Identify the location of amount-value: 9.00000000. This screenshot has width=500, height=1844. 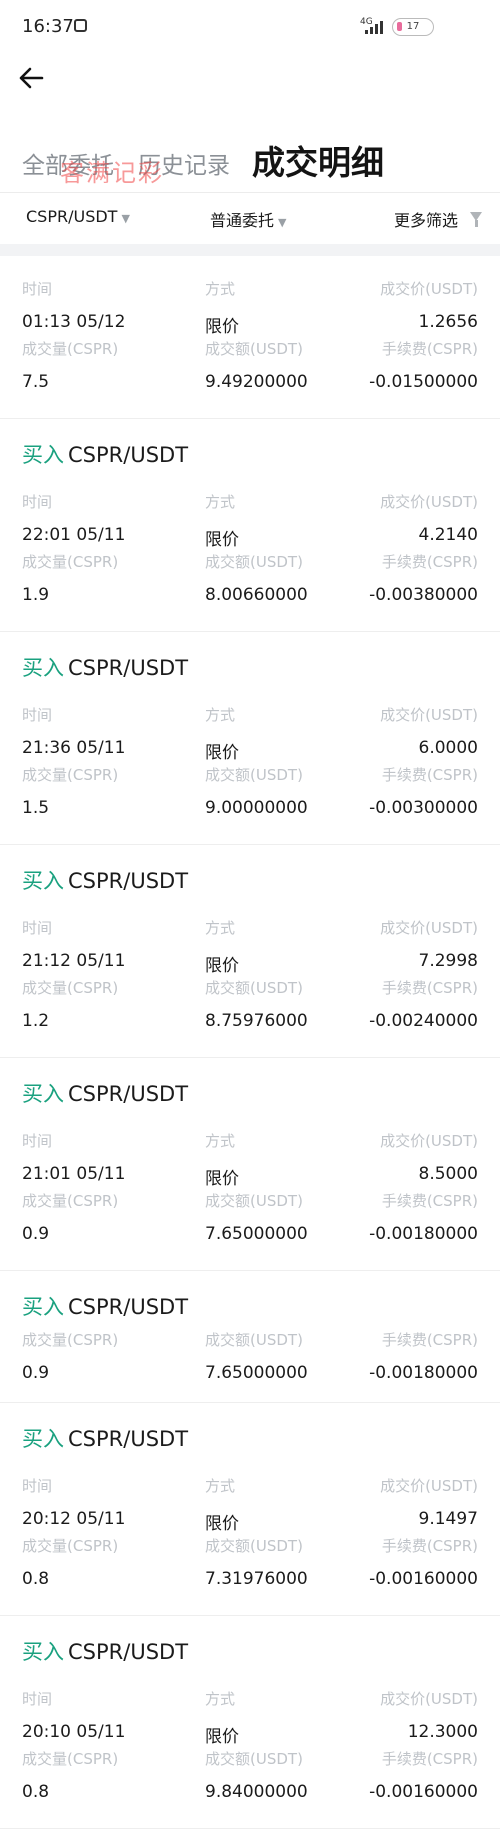
(256, 808).